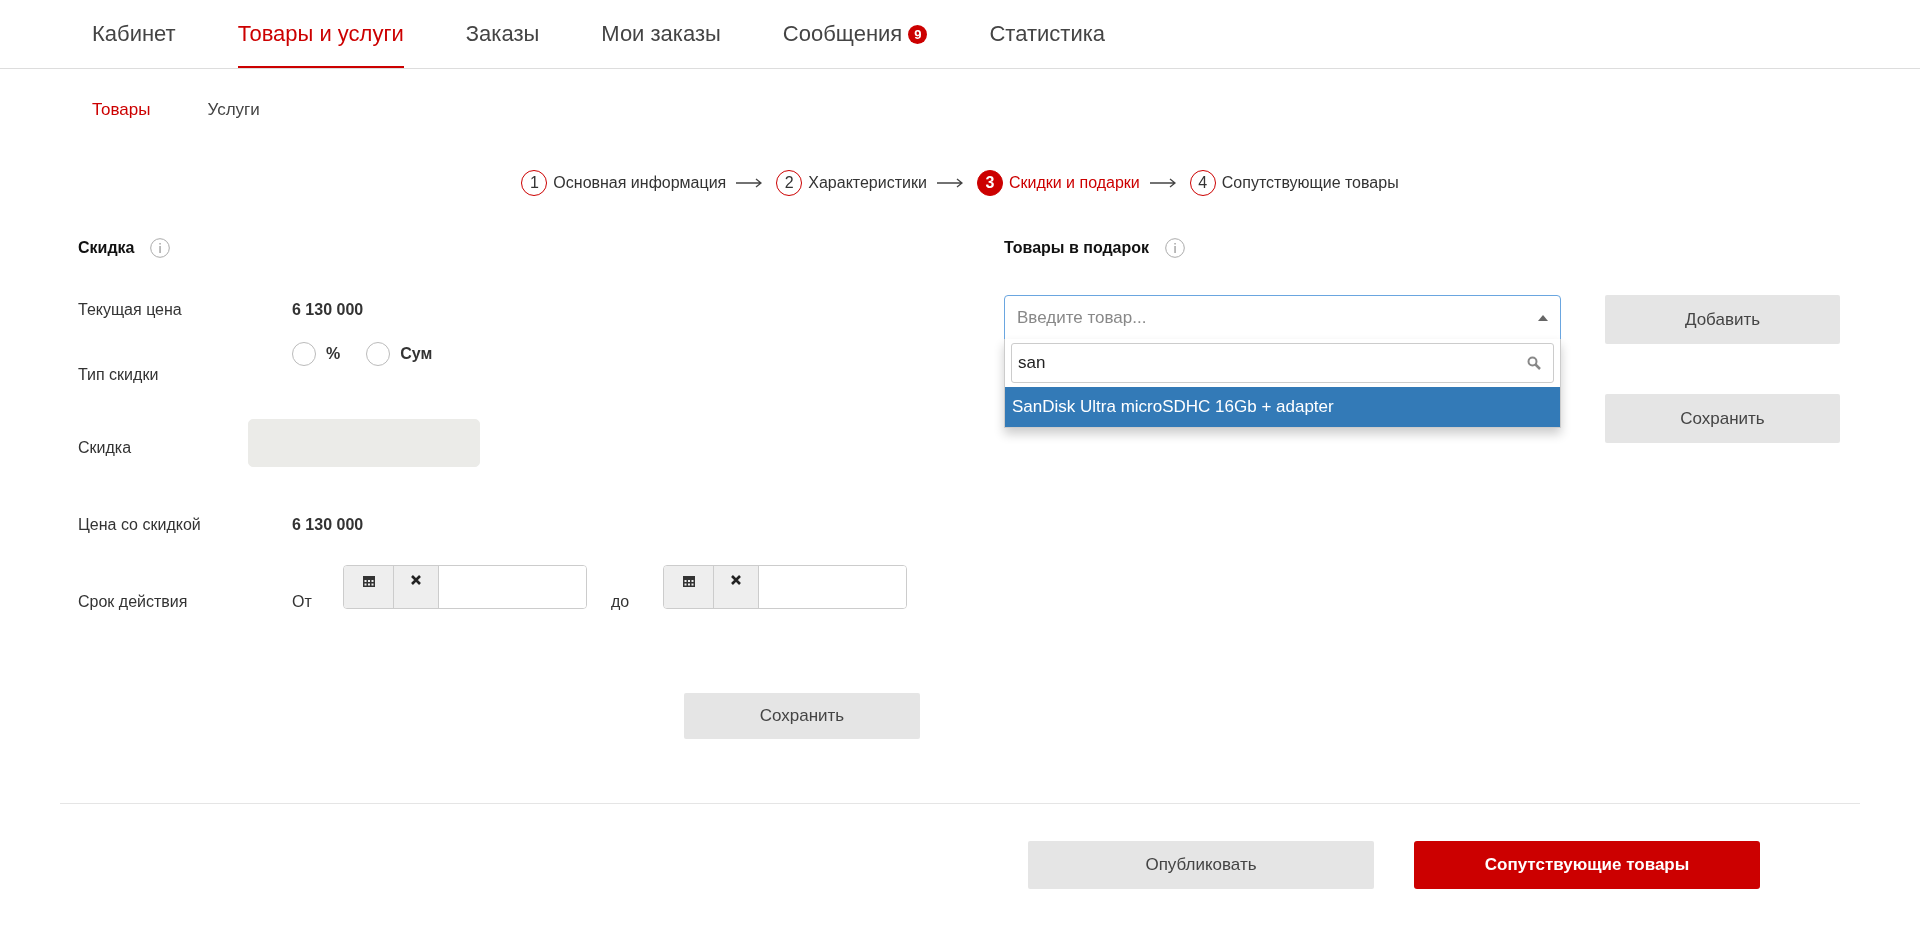 This screenshot has width=1920, height=925. What do you see at coordinates (119, 375) in the screenshot?
I see `field-label: Тип скидки` at bounding box center [119, 375].